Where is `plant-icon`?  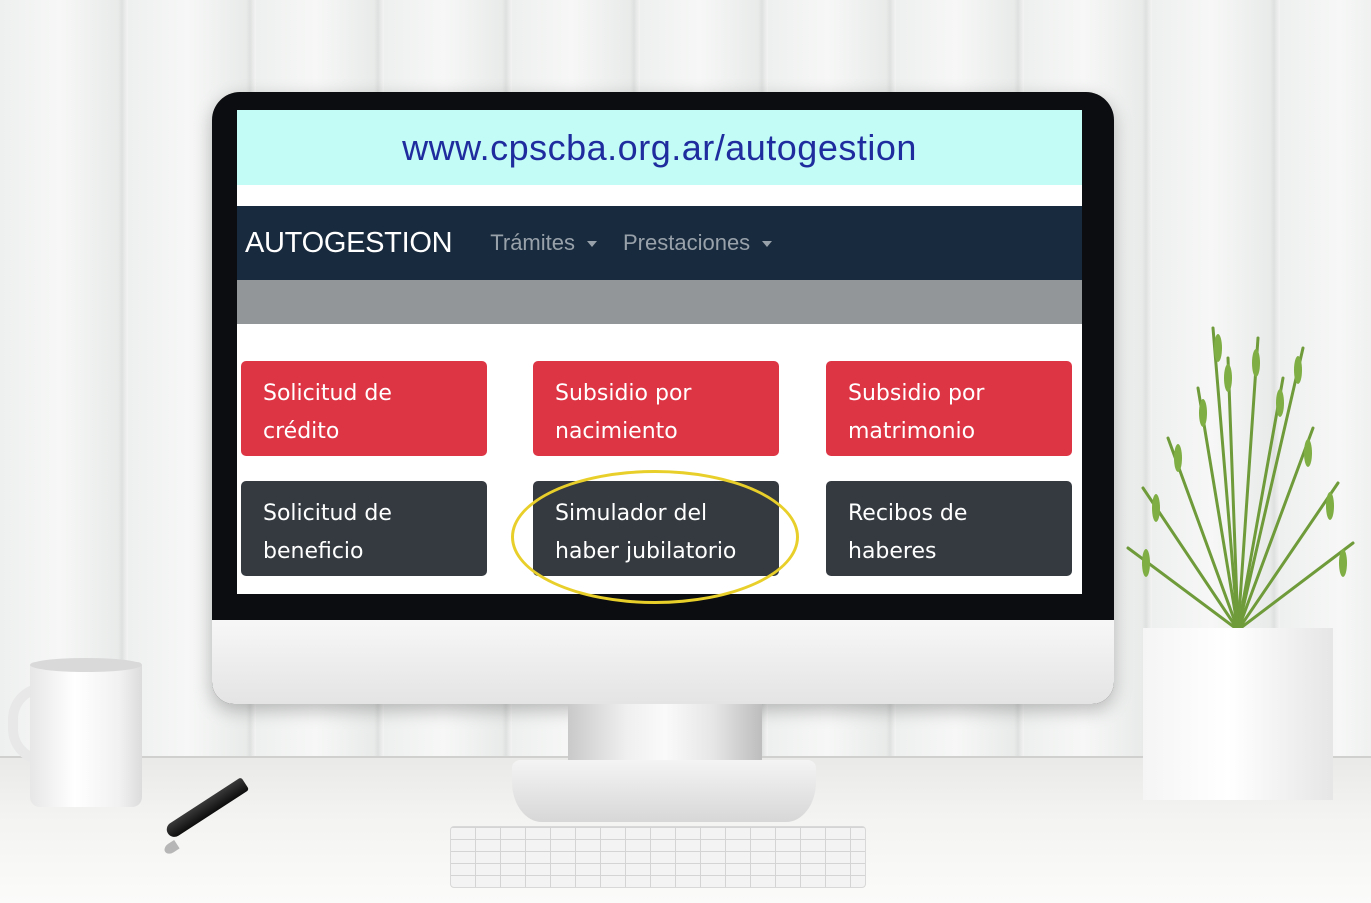 plant-icon is located at coordinates (1240, 478).